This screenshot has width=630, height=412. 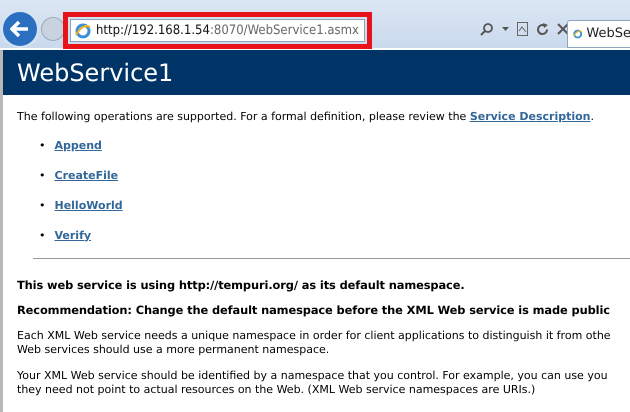 What do you see at coordinates (314, 335) in the screenshot?
I see `paragraph-line: Each XML Web service needs a unique namespace in order for client applications to distinguish it from othe` at bounding box center [314, 335].